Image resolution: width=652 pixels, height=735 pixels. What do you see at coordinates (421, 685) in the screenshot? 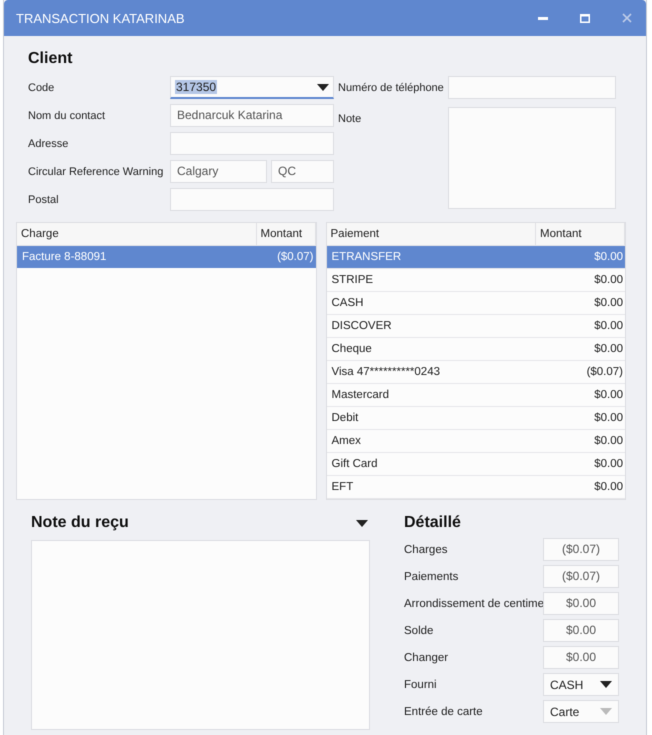
I see `field-label: Fourni` at bounding box center [421, 685].